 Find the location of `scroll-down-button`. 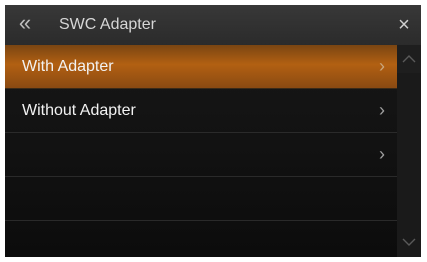

scroll-down-button is located at coordinates (409, 243).